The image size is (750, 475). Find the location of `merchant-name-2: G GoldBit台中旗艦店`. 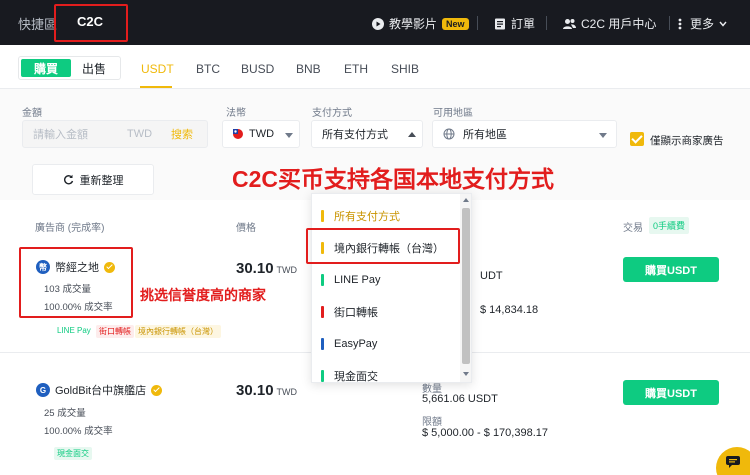

merchant-name-2: G GoldBit台中旗艦店 is located at coordinates (99, 390).